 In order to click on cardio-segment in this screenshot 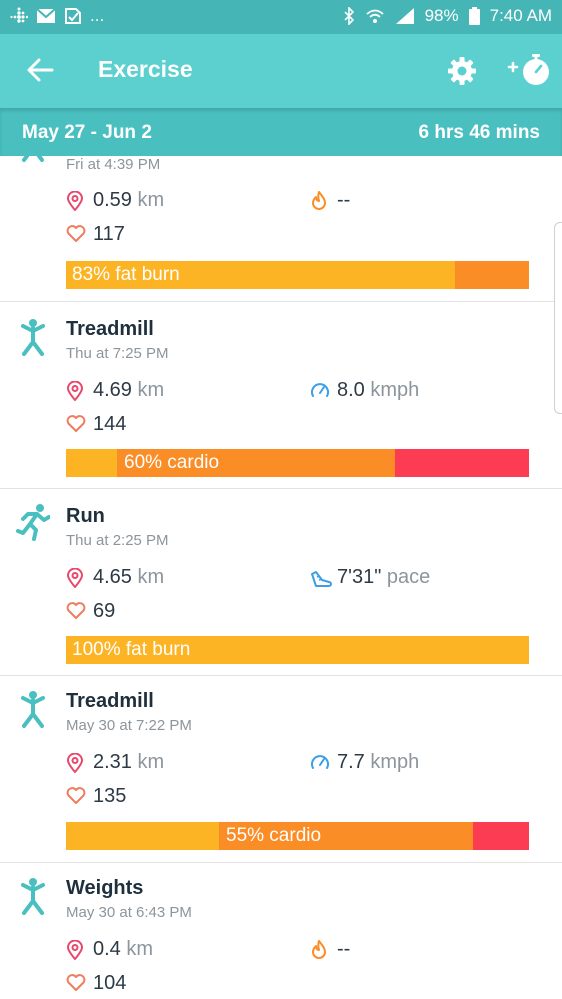, I will do `click(491, 275)`.